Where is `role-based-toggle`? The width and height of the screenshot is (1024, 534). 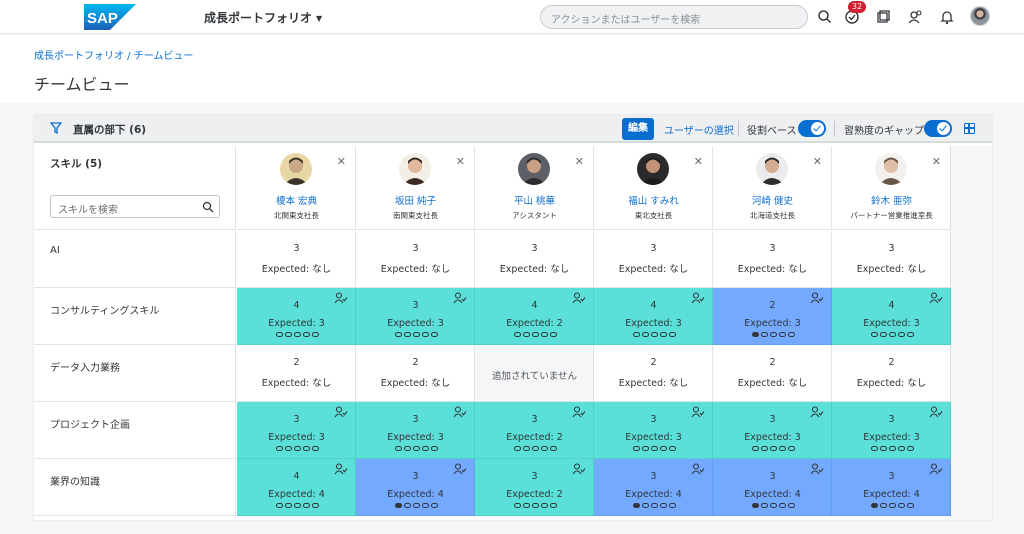 role-based-toggle is located at coordinates (812, 128).